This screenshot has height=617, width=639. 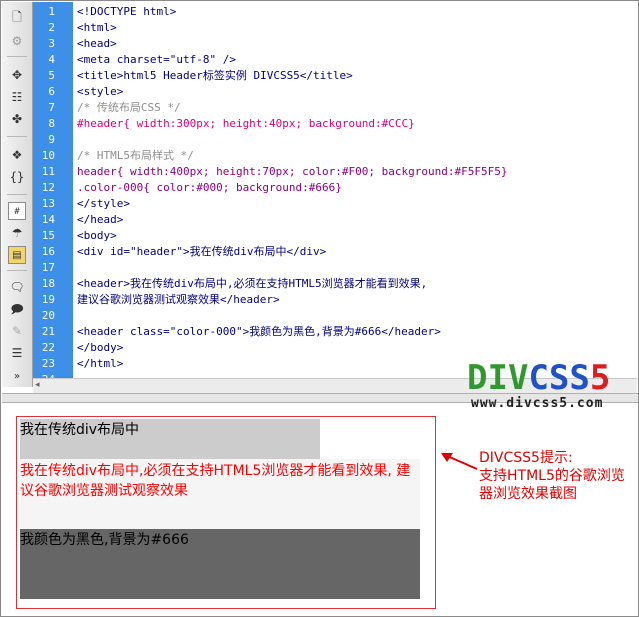 What do you see at coordinates (51, 43) in the screenshot?
I see `line-number: 3` at bounding box center [51, 43].